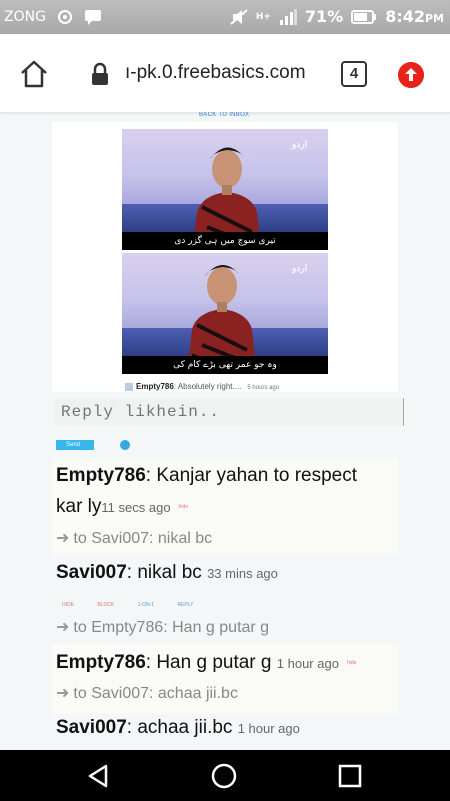 The image size is (450, 801). I want to click on android-nav-bar, so click(225, 775).